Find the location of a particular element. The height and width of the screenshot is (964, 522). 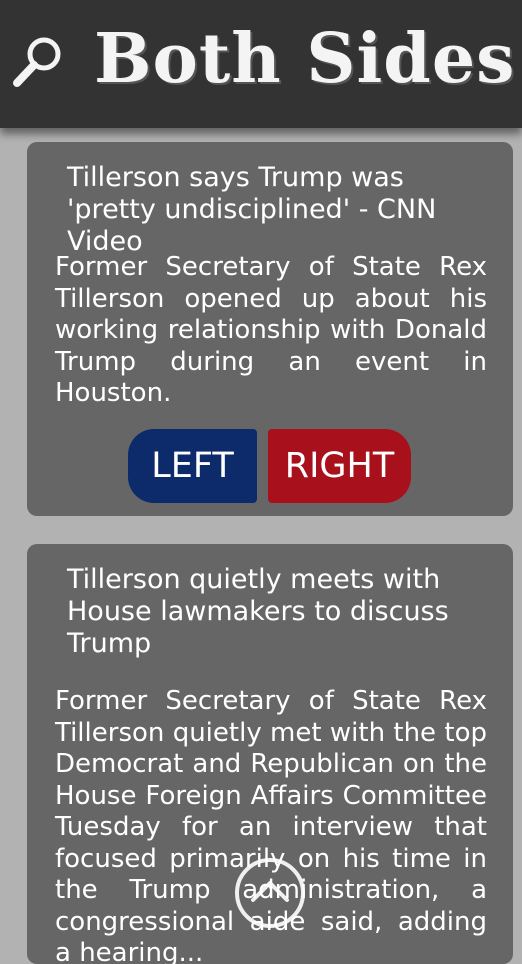

scroll-to-top-button is located at coordinates (270, 893).